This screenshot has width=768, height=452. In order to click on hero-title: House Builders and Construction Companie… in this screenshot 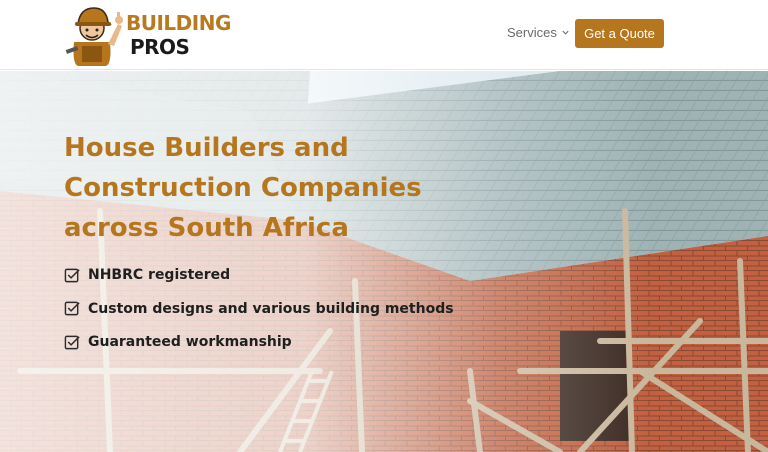, I will do `click(274, 188)`.